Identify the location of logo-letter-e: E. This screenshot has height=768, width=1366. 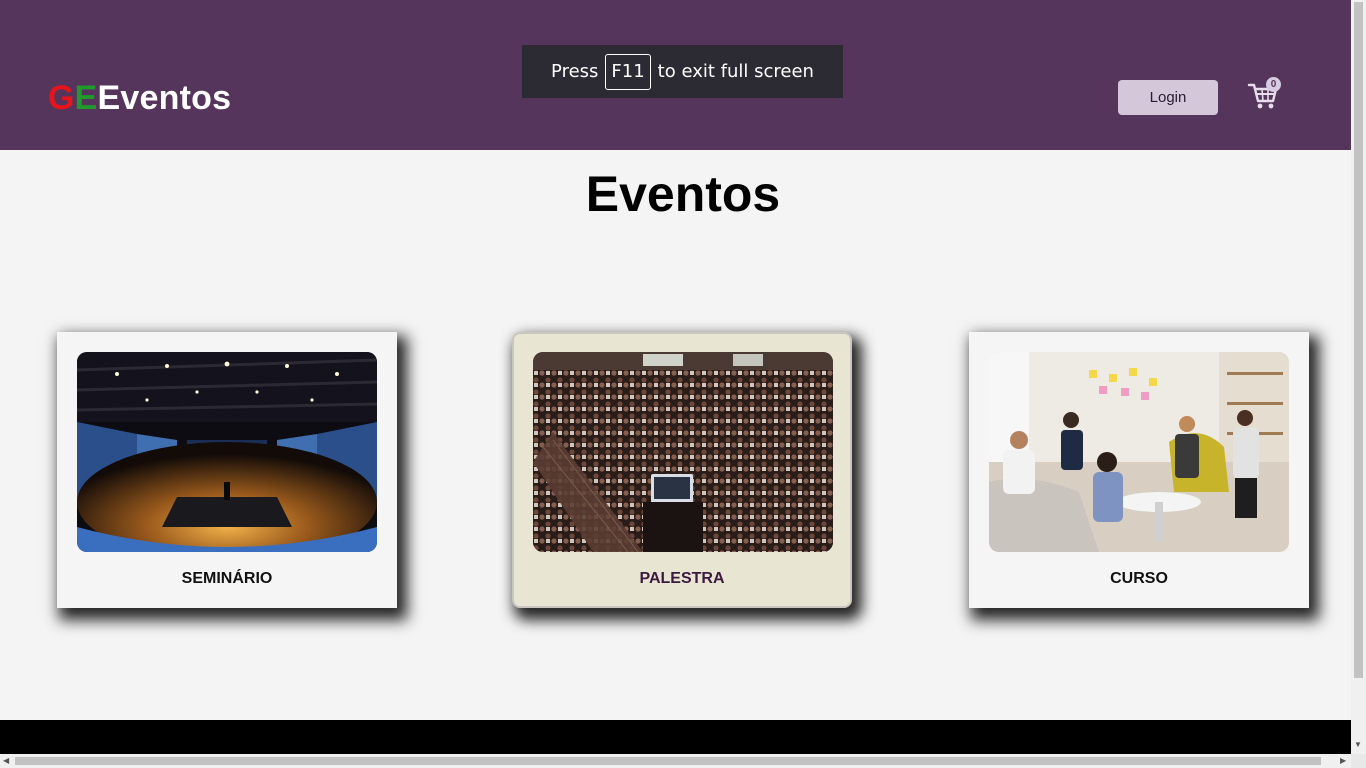
(86, 98).